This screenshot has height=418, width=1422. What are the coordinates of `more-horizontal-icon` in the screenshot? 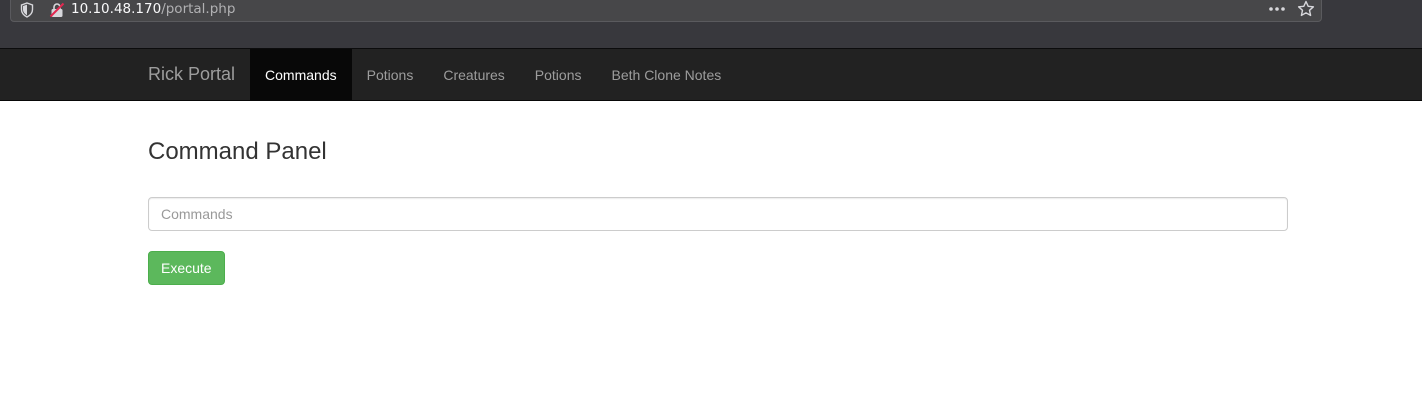 It's located at (1277, 9).